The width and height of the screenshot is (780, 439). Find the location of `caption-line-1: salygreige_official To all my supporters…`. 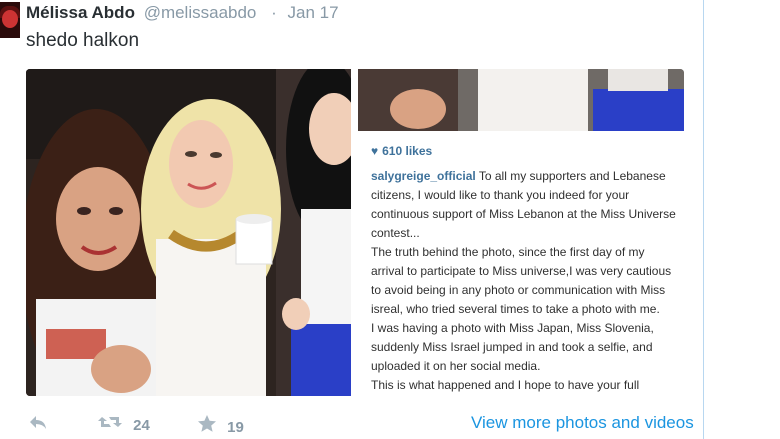

caption-line-1: salygreige_official To all my supporters… is located at coordinates (523, 205).